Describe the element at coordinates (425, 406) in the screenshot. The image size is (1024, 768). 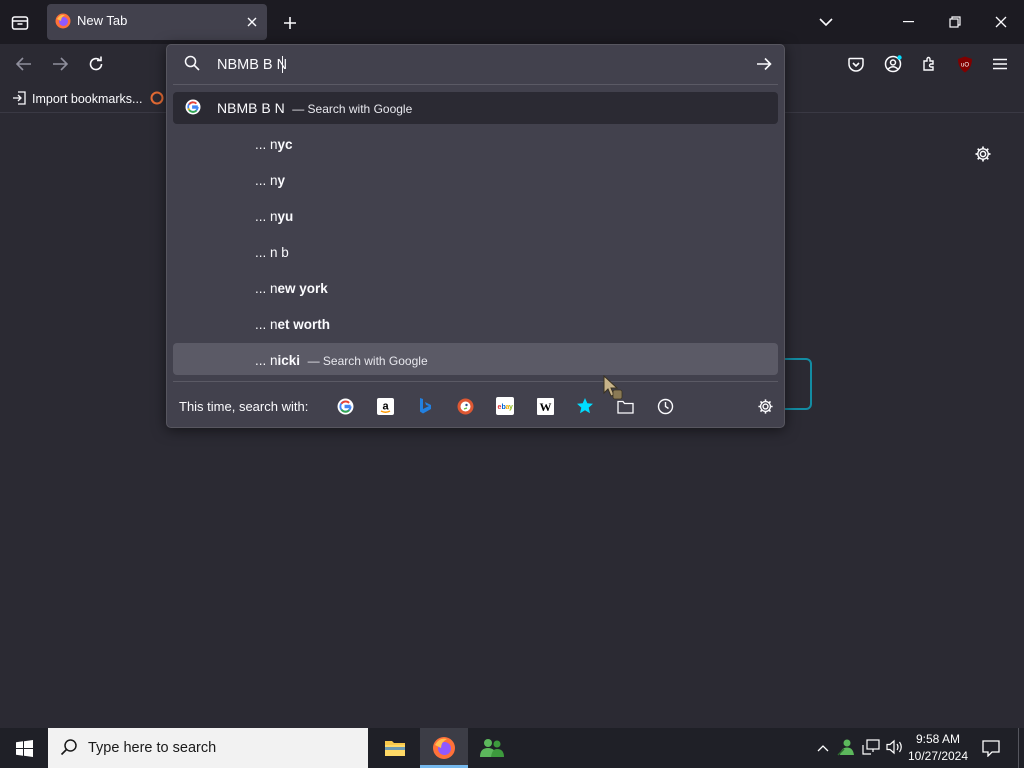
I see `bing-icon` at that location.